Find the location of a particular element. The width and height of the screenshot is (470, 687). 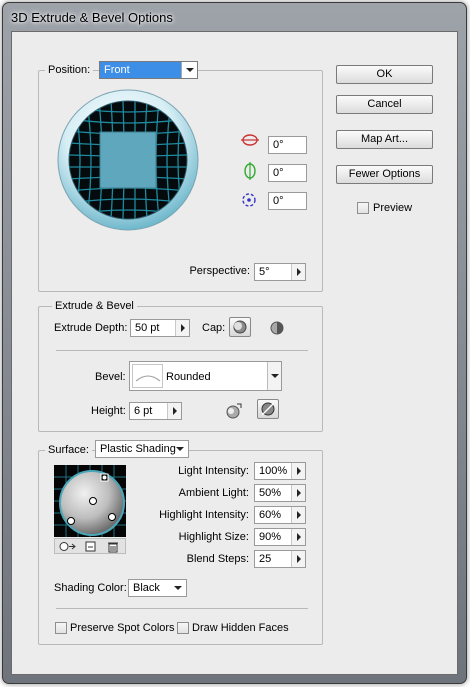

track-cube is located at coordinates (128, 160).